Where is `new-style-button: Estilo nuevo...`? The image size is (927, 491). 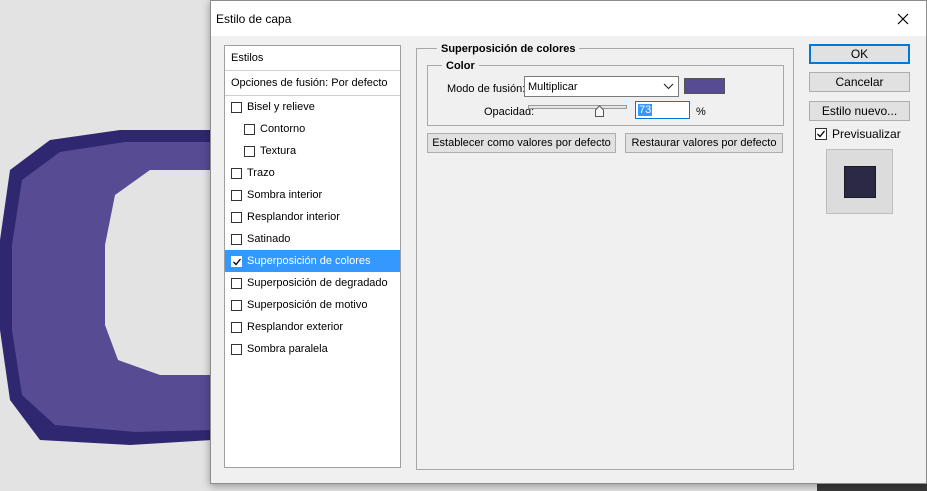
new-style-button: Estilo nuevo... is located at coordinates (859, 111).